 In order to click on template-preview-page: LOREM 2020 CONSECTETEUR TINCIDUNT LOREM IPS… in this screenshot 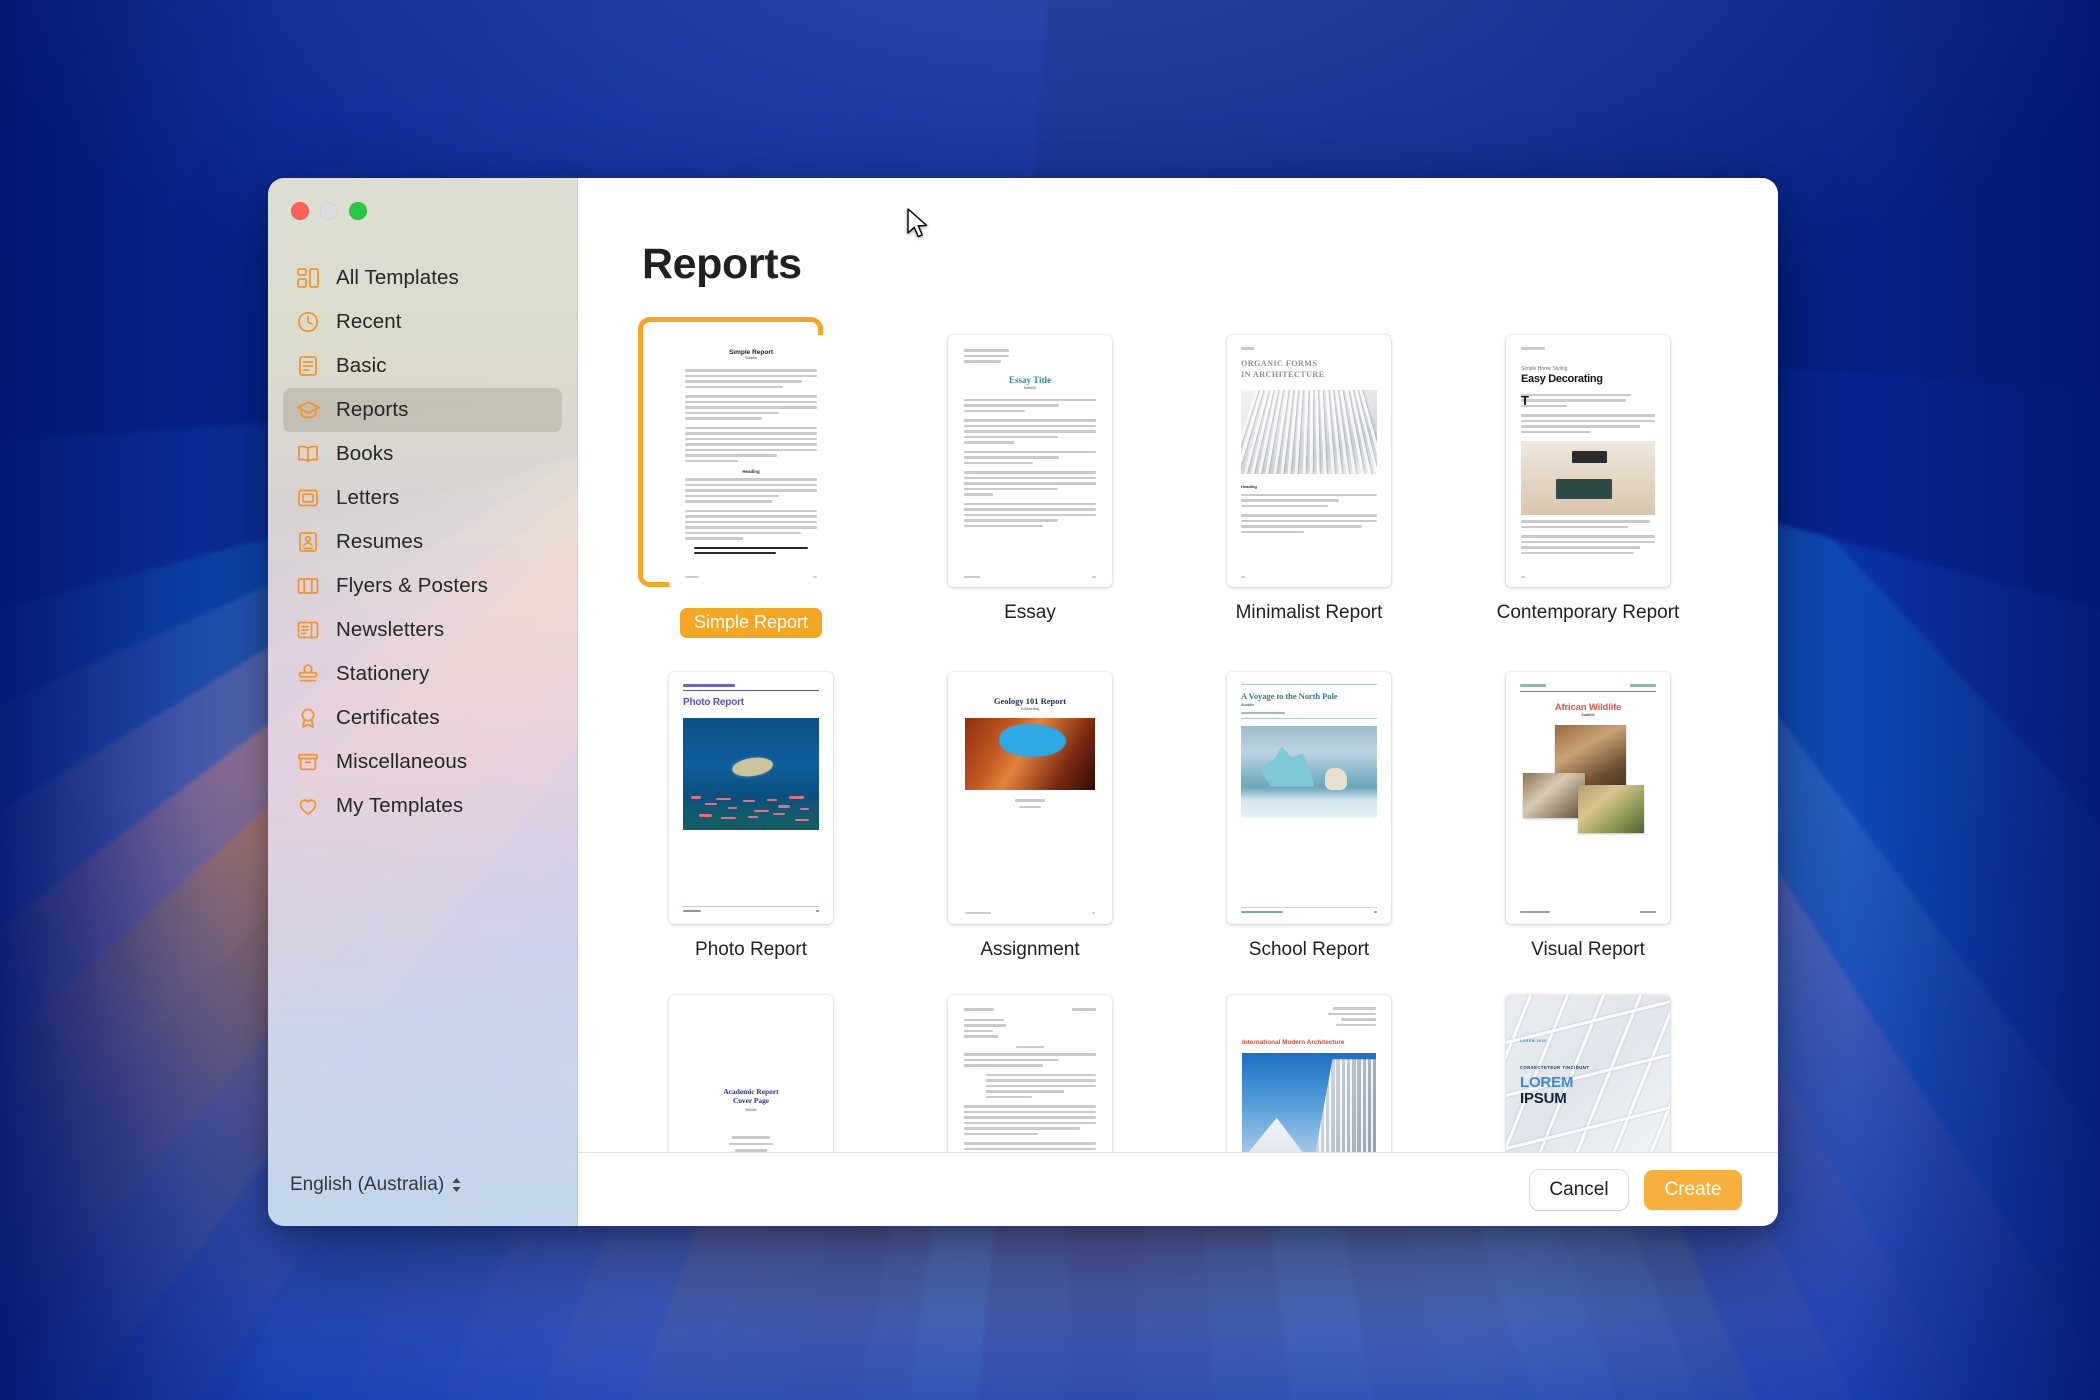, I will do `click(1588, 1073)`.